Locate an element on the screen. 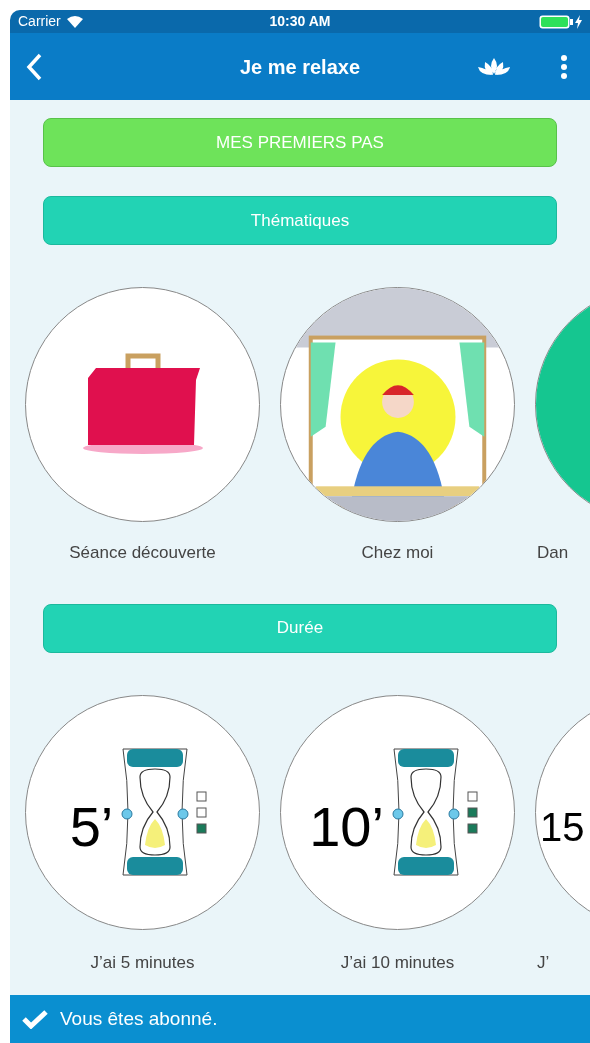 The width and height of the screenshot is (590, 1043). duration-number: 5’ is located at coordinates (91, 827).